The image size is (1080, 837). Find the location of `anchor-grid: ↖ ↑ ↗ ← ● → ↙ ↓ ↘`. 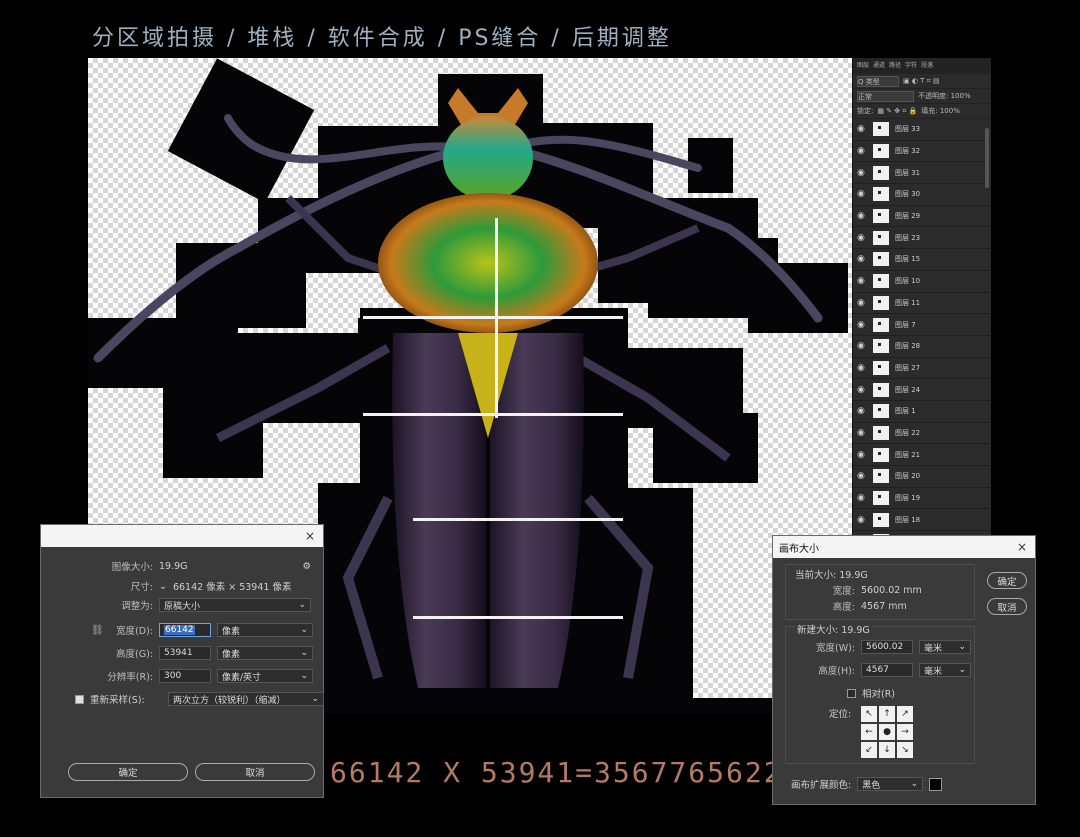

anchor-grid: ↖ ↑ ↗ ← ● → ↙ ↓ ↘ is located at coordinates (887, 732).